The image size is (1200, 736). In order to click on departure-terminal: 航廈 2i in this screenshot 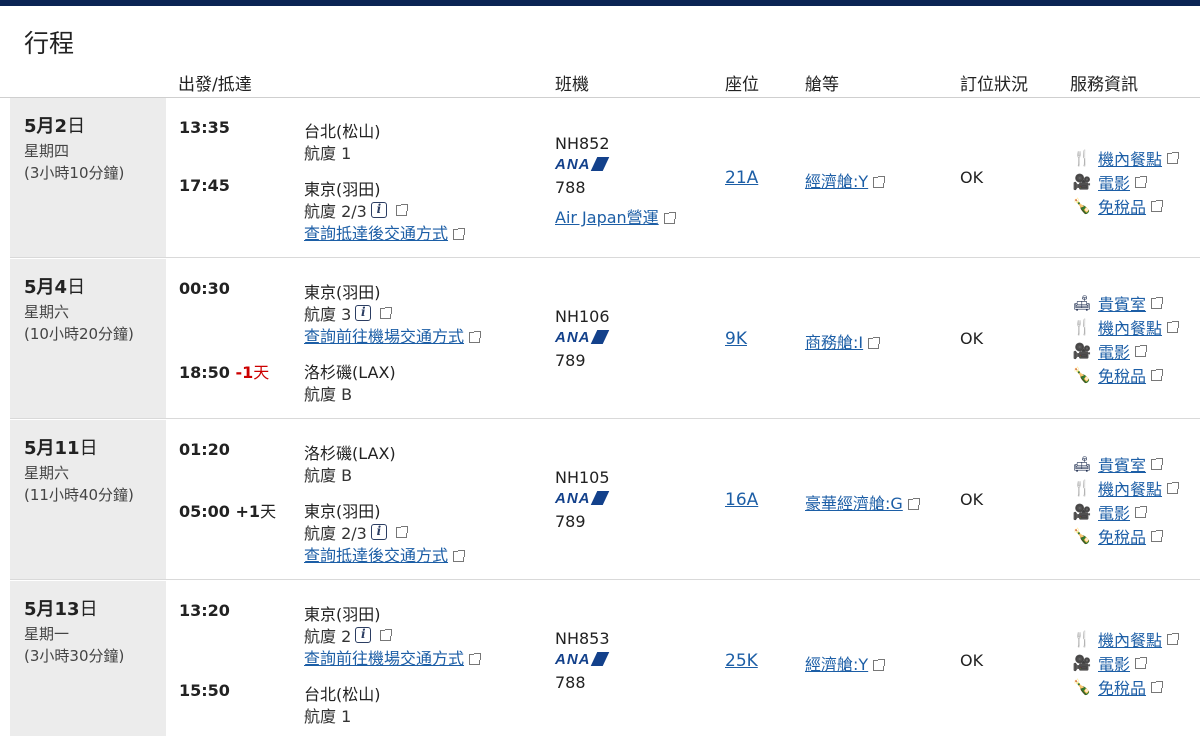, I will do `click(348, 635)`.